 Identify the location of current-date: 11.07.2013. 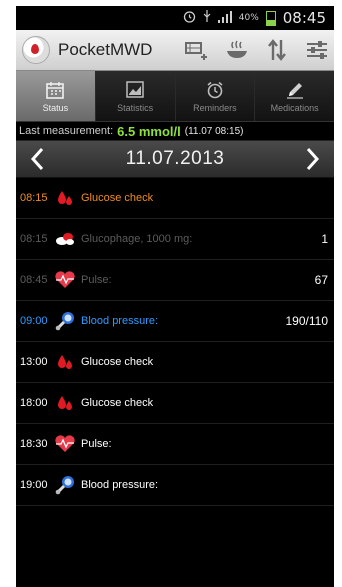
(175, 159).